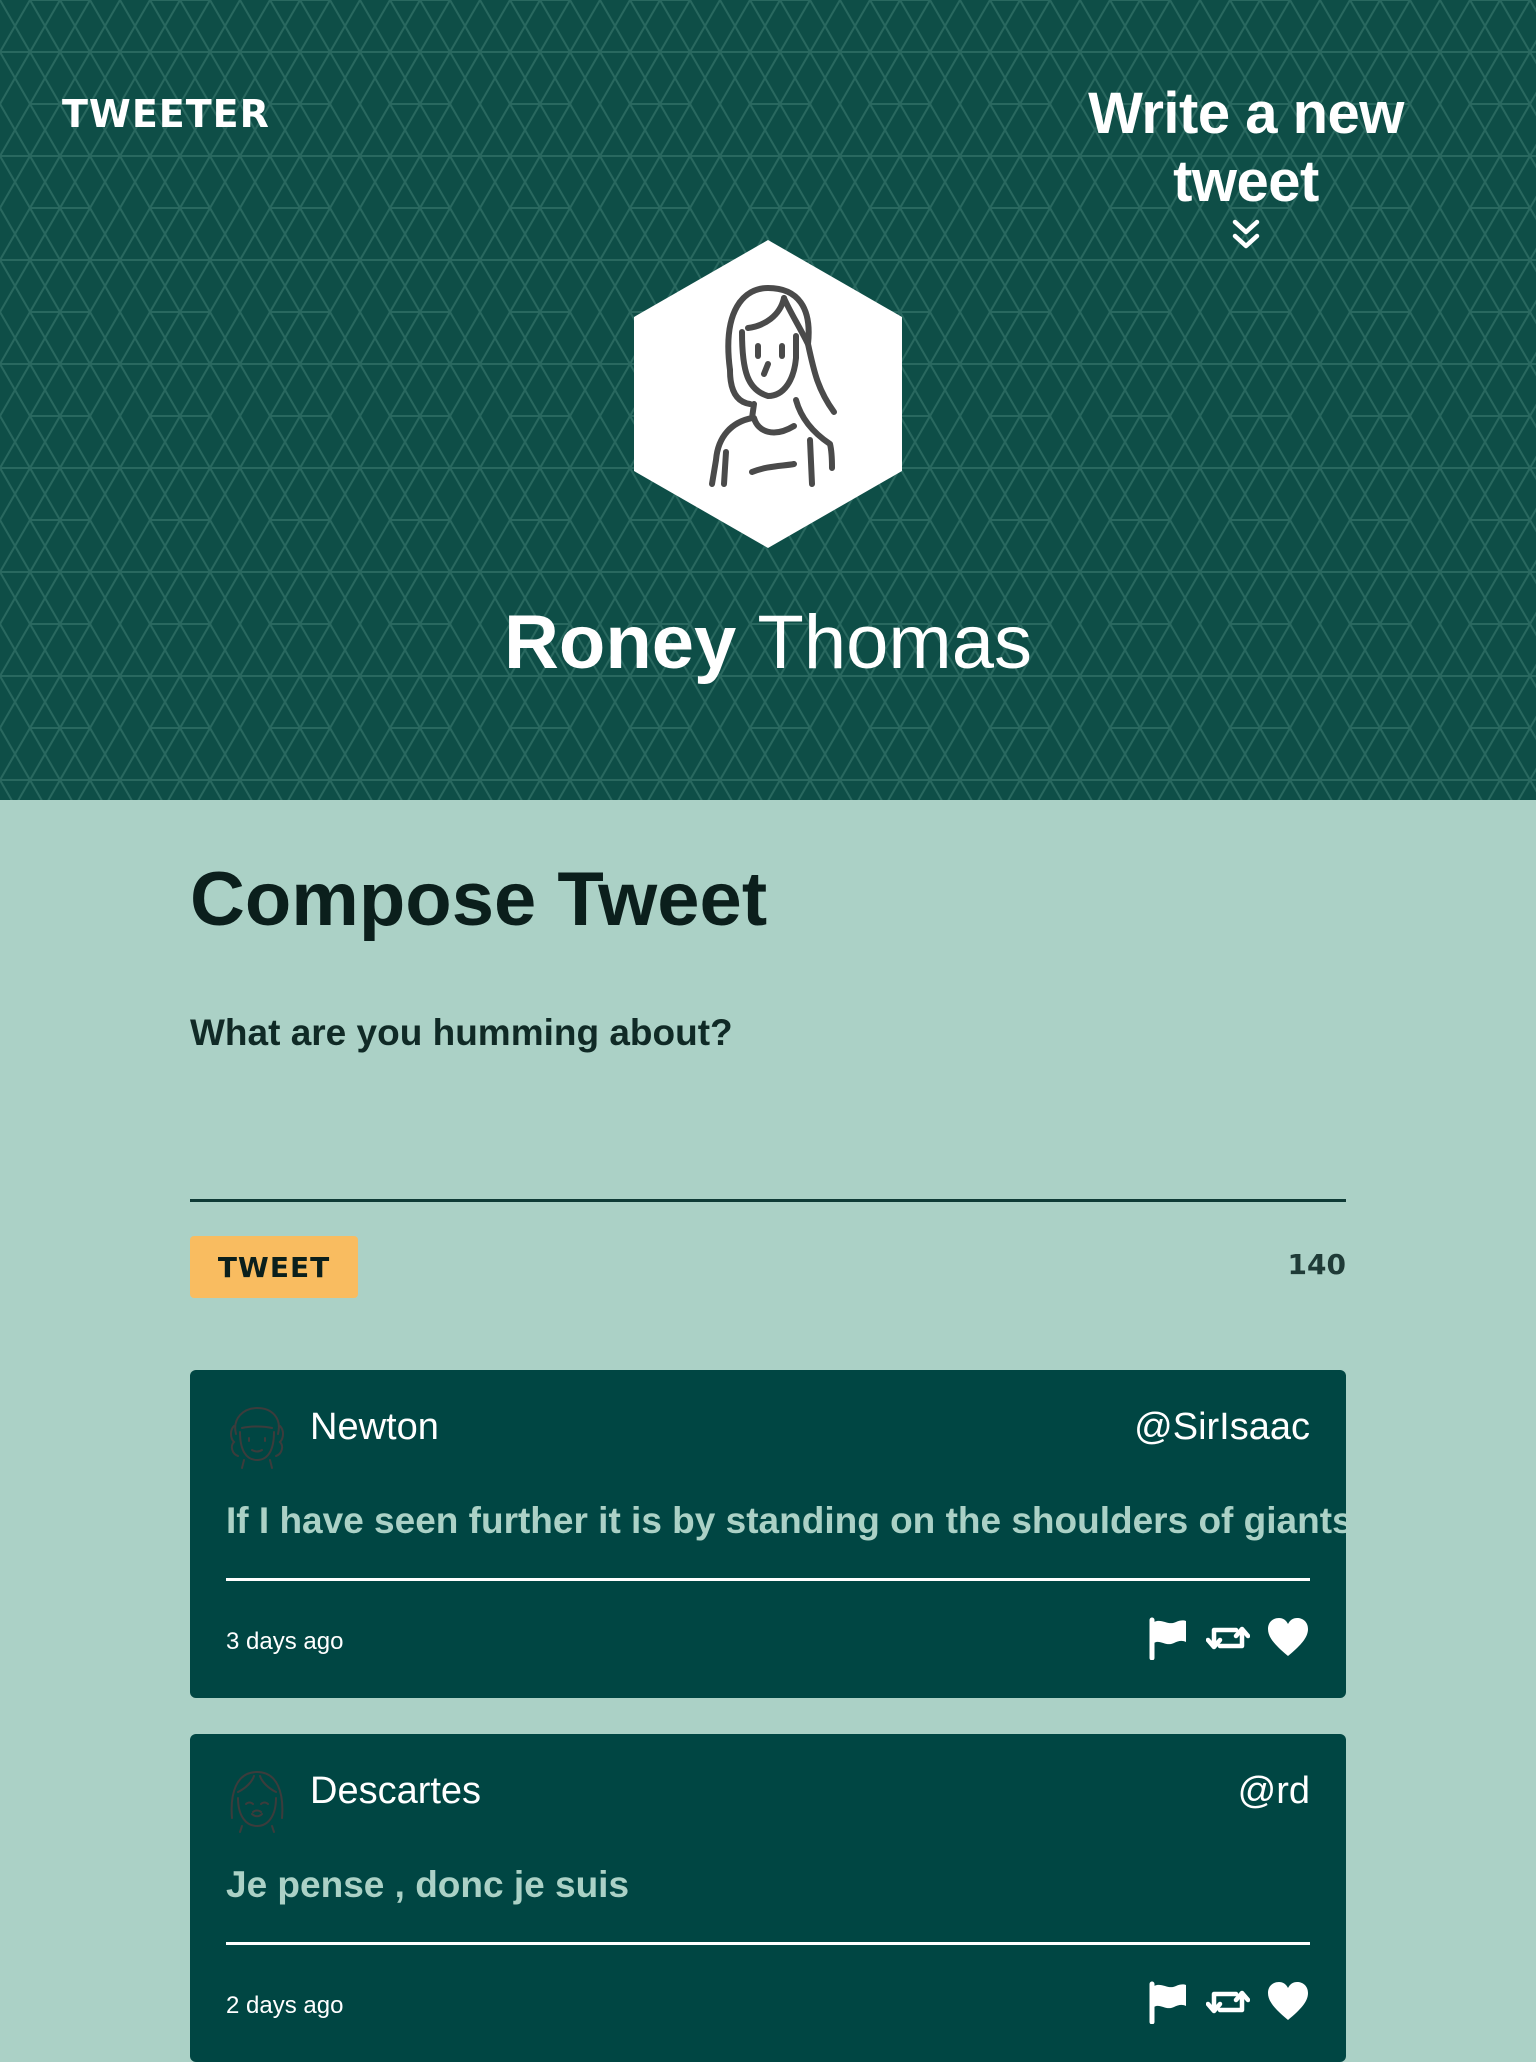 The width and height of the screenshot is (1536, 2062). What do you see at coordinates (768, 1132) in the screenshot?
I see `tweet-textarea` at bounding box center [768, 1132].